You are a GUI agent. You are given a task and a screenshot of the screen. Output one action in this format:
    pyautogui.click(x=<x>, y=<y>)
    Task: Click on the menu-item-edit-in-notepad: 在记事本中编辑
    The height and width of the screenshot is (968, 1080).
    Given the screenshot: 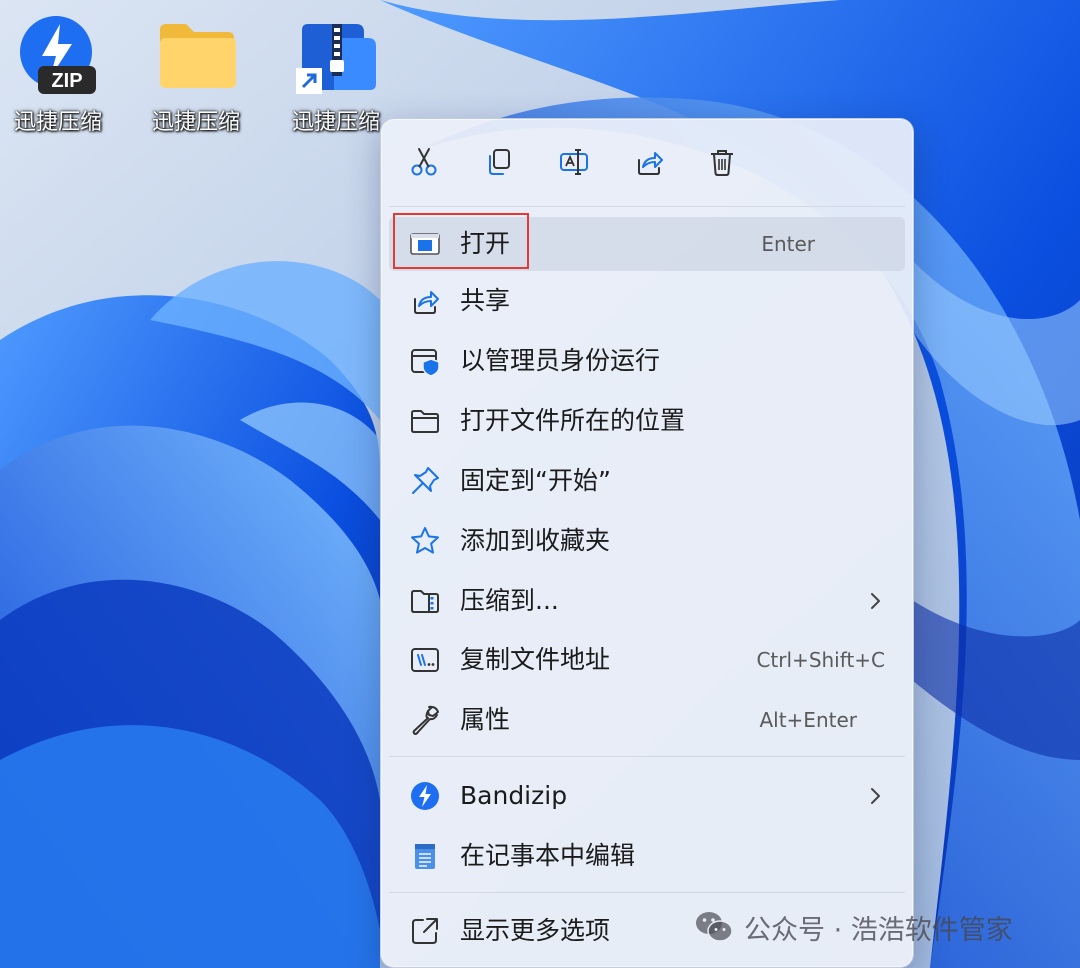 What is the action you would take?
    pyautogui.click(x=647, y=856)
    